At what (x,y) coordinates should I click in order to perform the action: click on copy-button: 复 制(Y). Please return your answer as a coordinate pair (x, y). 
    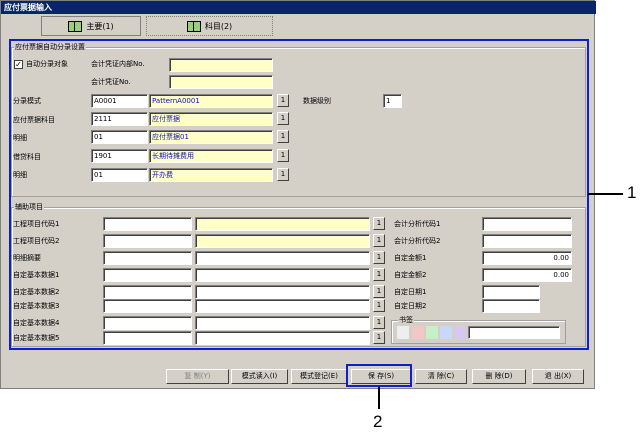
    Looking at the image, I should click on (197, 376).